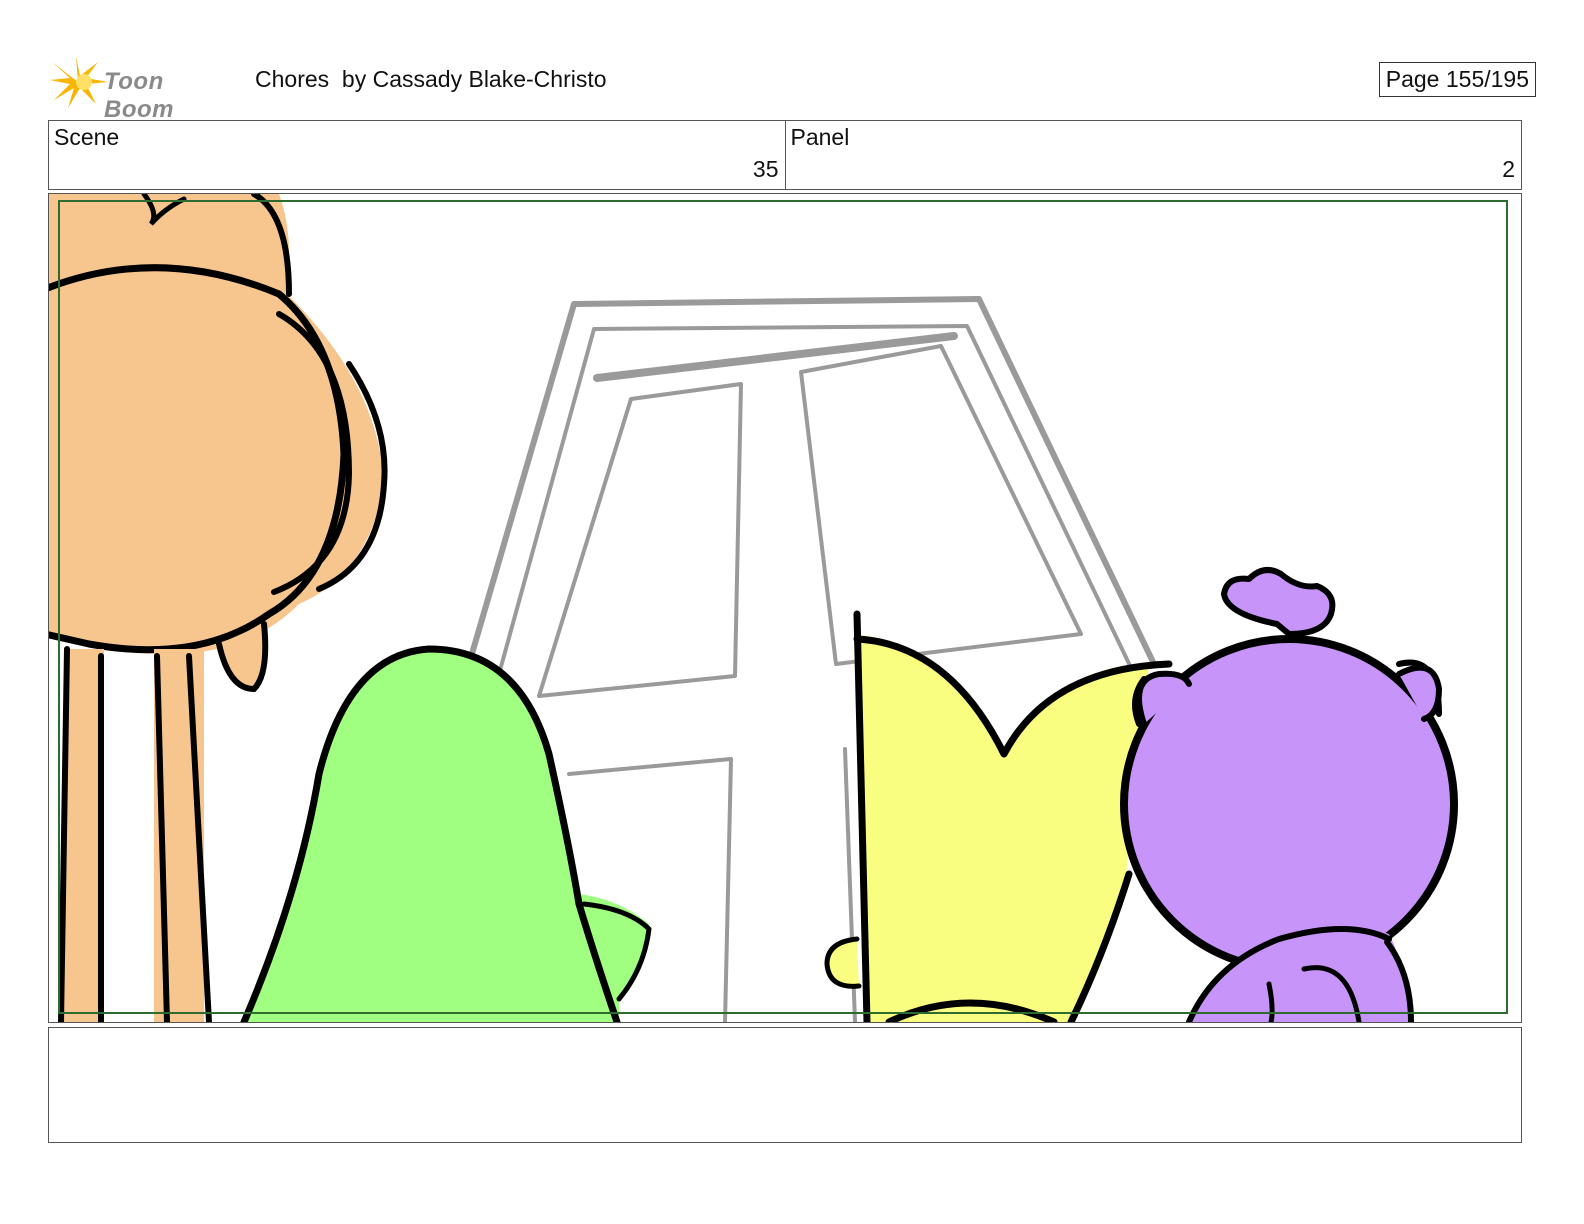 This screenshot has height=1224, width=1584. I want to click on scene-label: Scene, so click(87, 137).